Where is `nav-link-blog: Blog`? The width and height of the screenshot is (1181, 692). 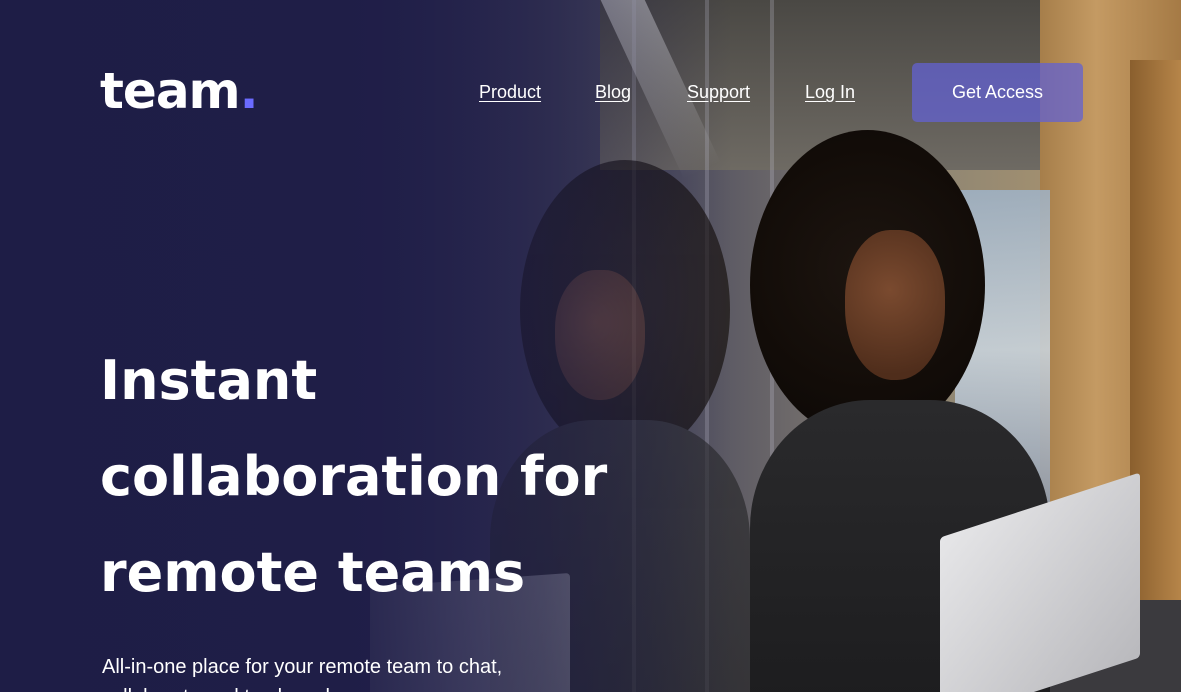
nav-link-blog: Blog is located at coordinates (613, 92).